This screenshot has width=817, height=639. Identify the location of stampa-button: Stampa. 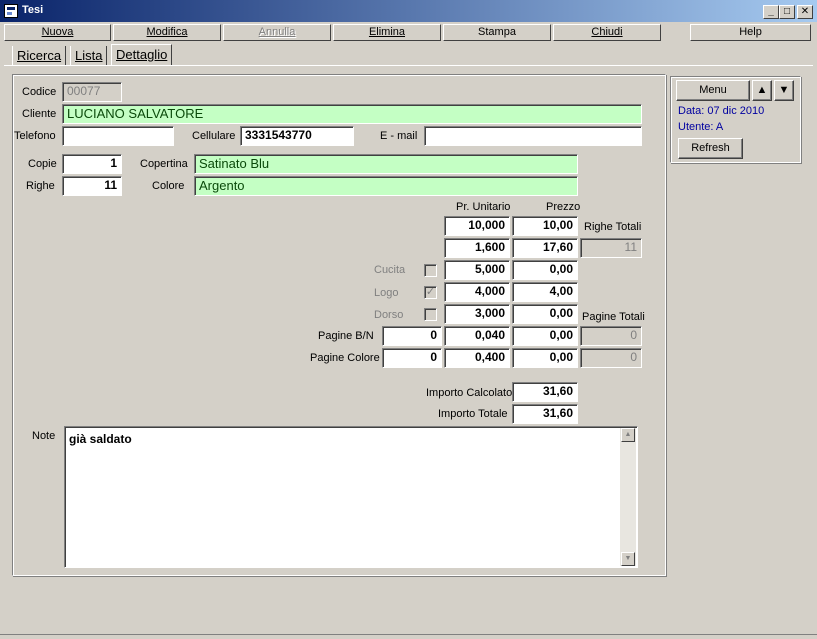
(497, 32).